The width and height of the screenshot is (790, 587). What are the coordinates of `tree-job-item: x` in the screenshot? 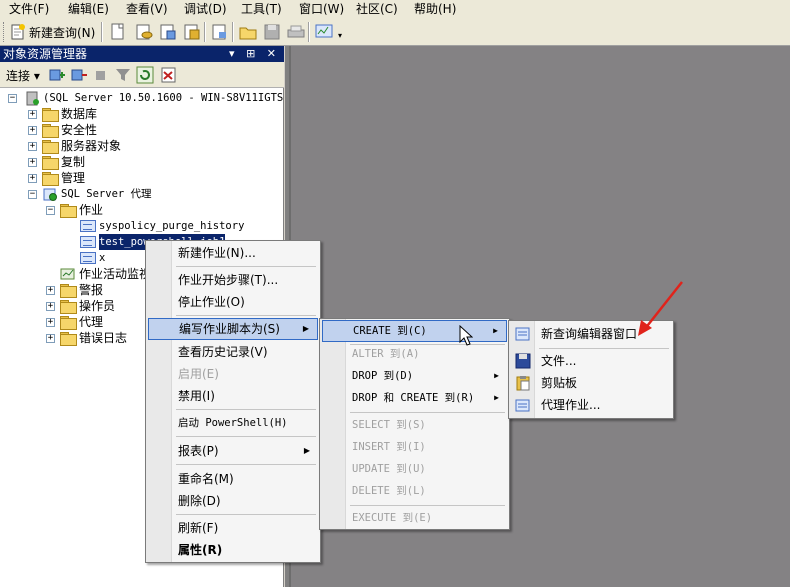 It's located at (92, 258).